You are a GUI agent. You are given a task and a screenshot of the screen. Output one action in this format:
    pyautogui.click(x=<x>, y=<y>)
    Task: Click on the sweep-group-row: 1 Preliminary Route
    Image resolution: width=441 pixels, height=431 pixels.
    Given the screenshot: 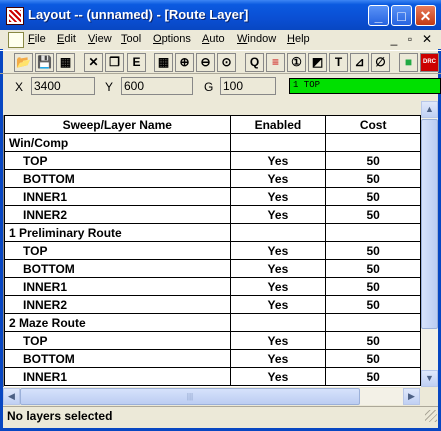 What is the action you would take?
    pyautogui.click(x=212, y=232)
    